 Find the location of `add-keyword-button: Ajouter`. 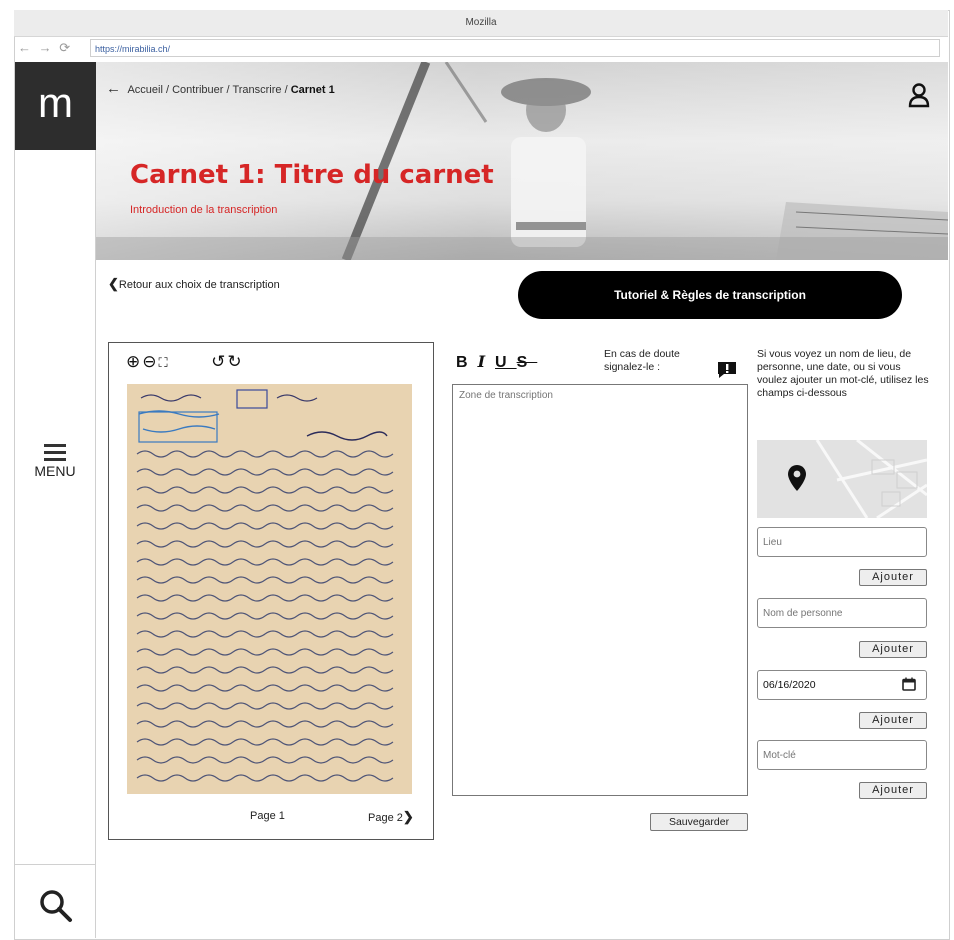

add-keyword-button: Ajouter is located at coordinates (893, 790).